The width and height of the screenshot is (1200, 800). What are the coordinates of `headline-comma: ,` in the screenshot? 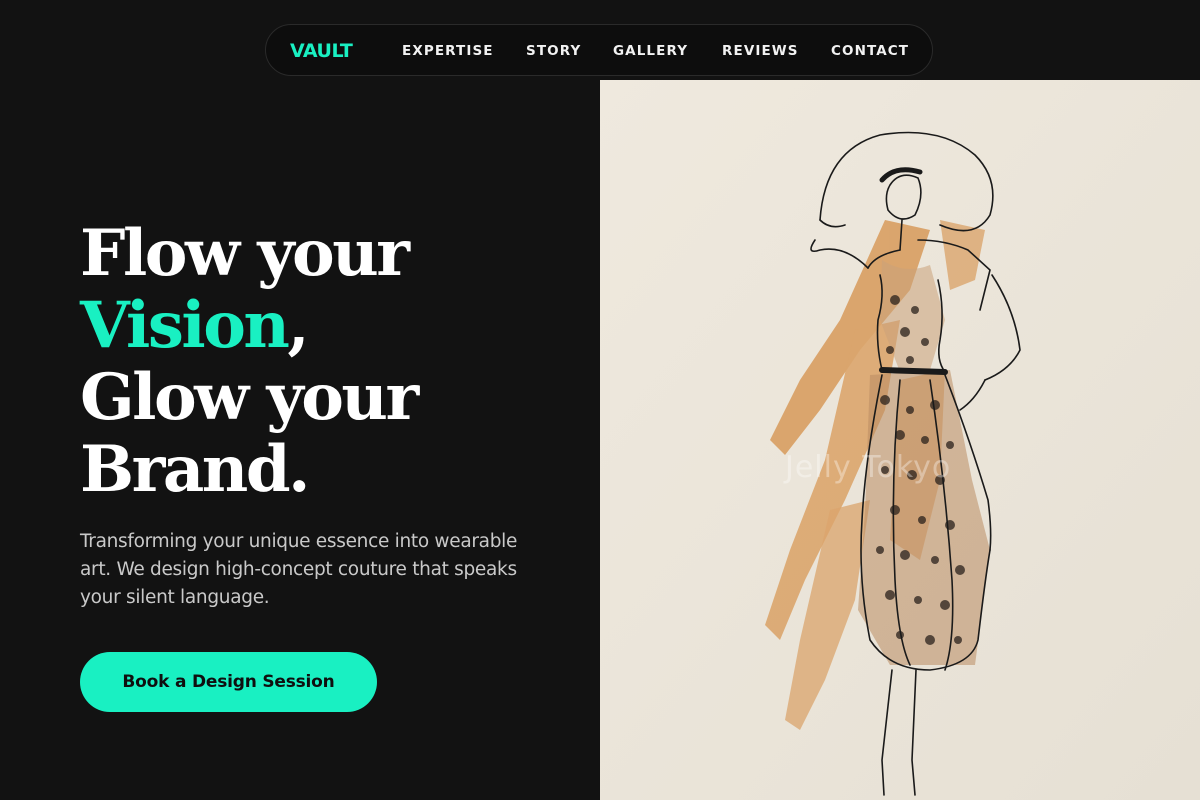 It's located at (298, 325).